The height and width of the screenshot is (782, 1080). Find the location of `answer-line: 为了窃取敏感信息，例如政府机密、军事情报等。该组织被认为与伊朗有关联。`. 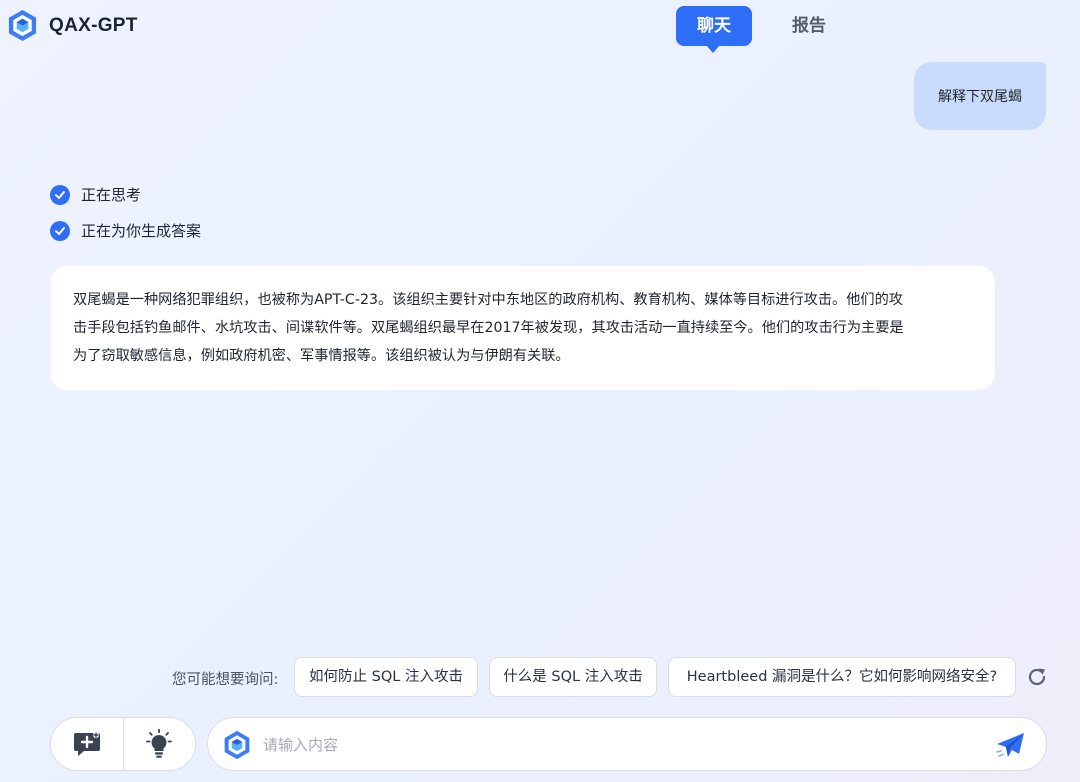

answer-line: 为了窃取敏感信息，例如政府机密、军事情报等。该组织被认为与伊朗有关联。 is located at coordinates (321, 356).